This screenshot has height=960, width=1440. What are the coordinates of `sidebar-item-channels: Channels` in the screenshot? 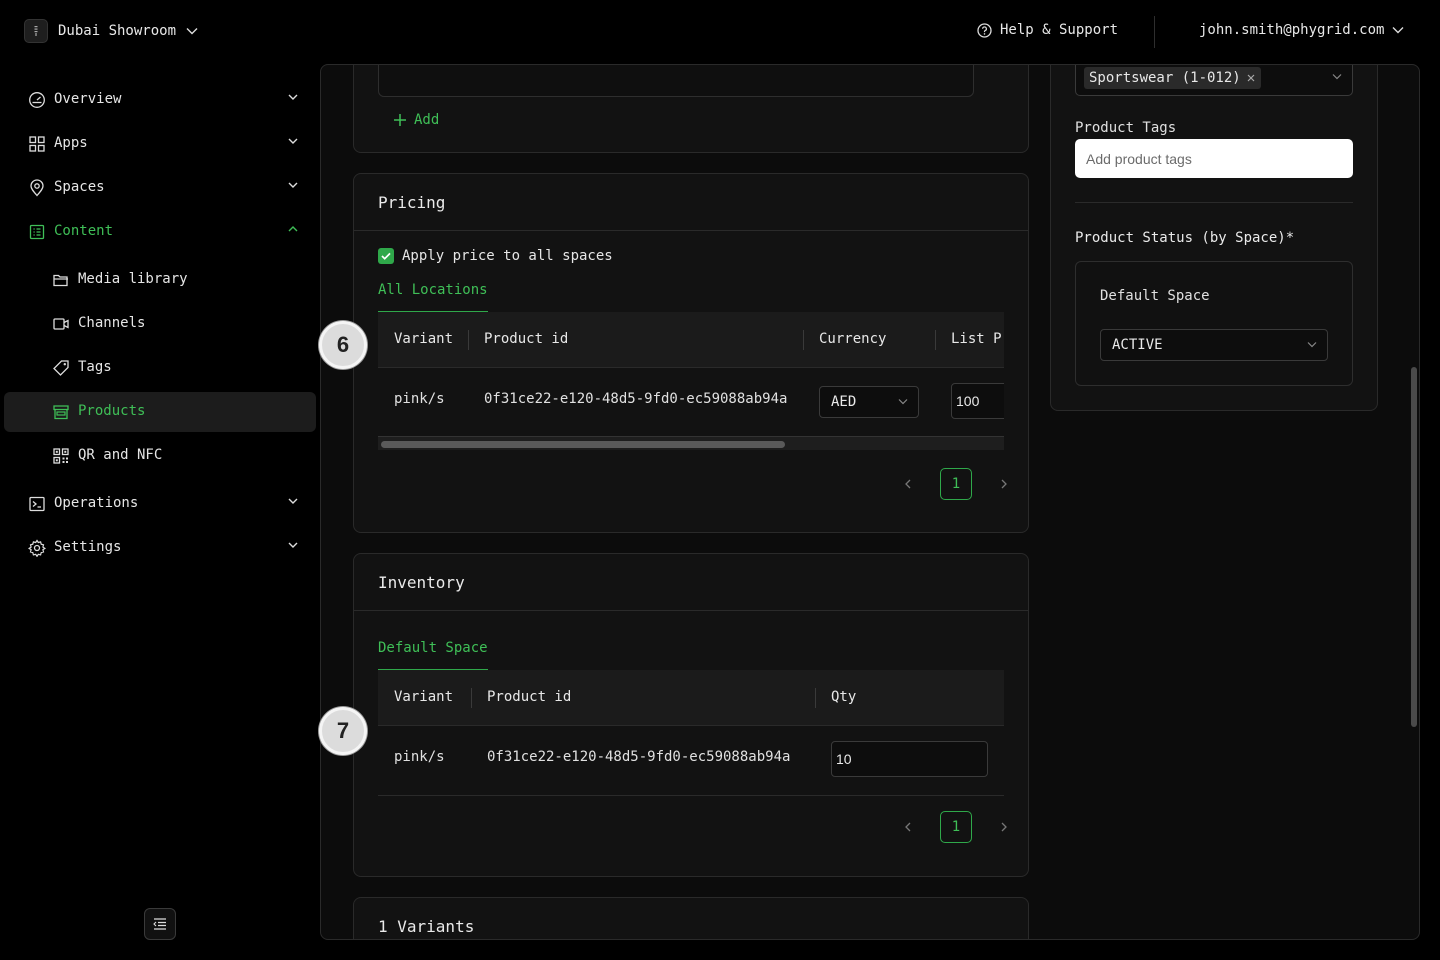 It's located at (160, 324).